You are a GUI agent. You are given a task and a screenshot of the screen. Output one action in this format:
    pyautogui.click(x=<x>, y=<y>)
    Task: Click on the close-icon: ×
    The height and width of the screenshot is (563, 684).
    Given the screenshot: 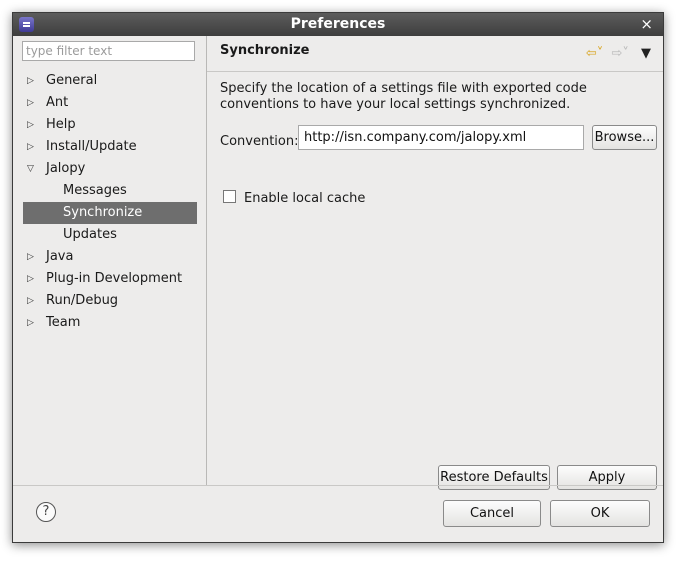 What is the action you would take?
    pyautogui.click(x=646, y=24)
    